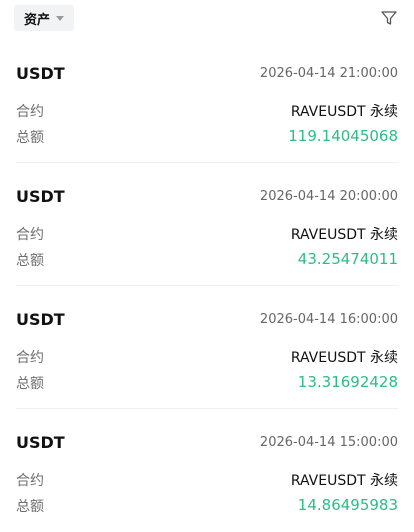 This screenshot has width=414, height=532. What do you see at coordinates (37, 20) in the screenshot?
I see `asset-filter-label: 资产` at bounding box center [37, 20].